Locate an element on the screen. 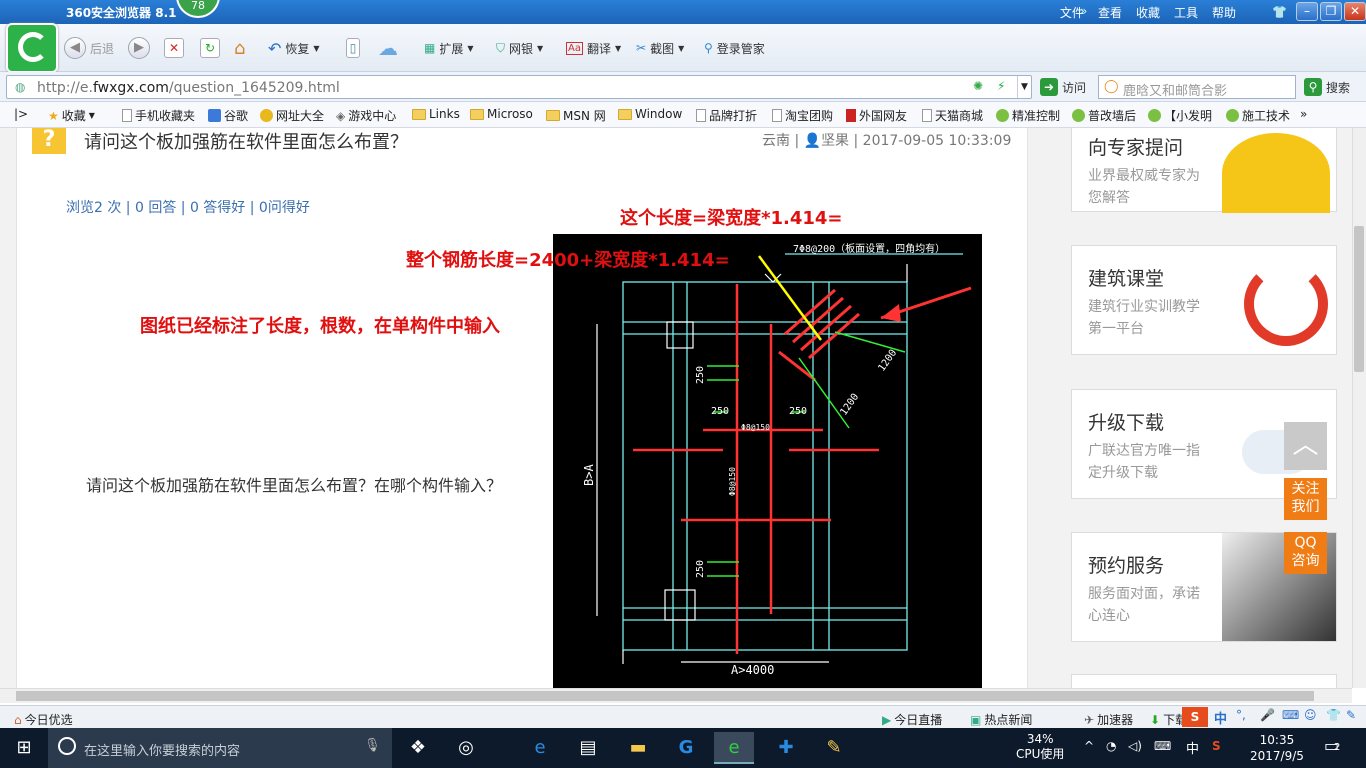  screenshot-button: ✂ 截图 ▼ is located at coordinates (660, 48).